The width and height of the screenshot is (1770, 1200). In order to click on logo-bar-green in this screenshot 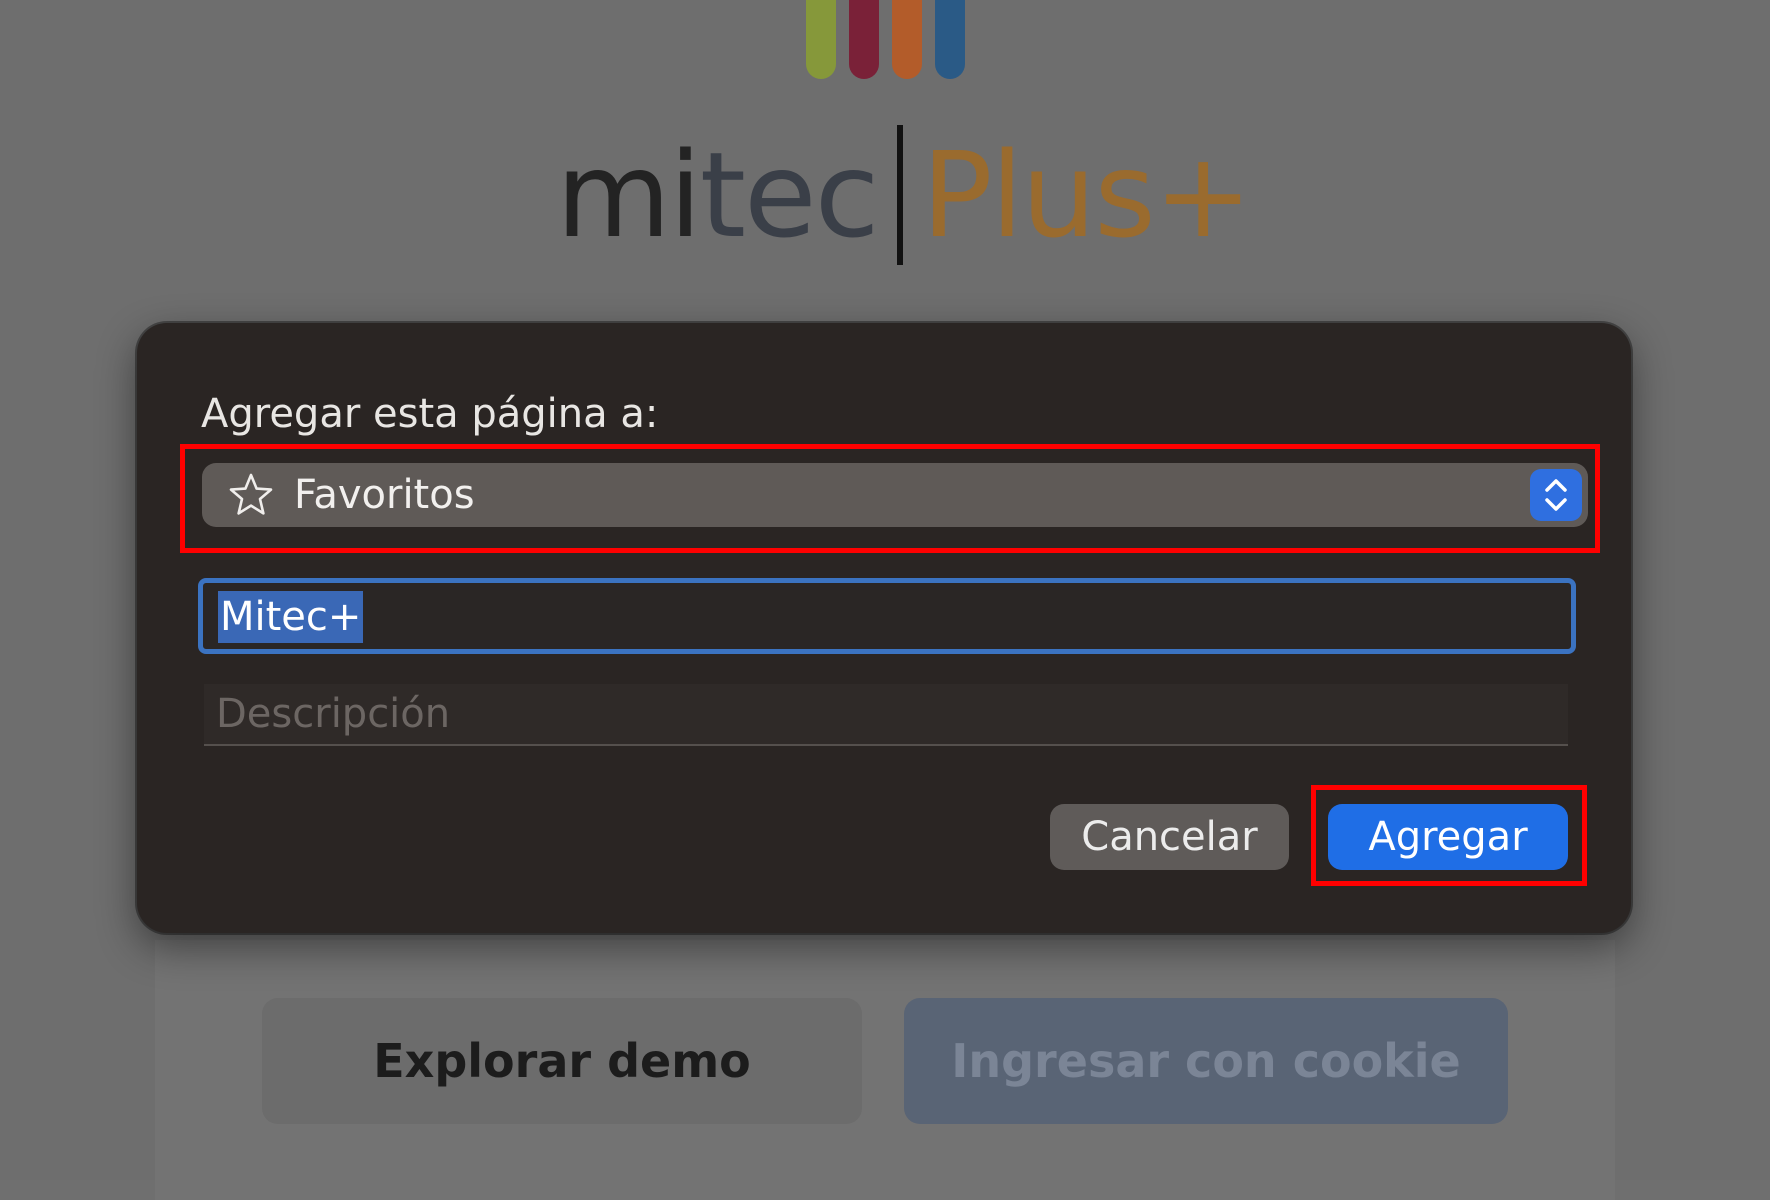, I will do `click(821, 39)`.